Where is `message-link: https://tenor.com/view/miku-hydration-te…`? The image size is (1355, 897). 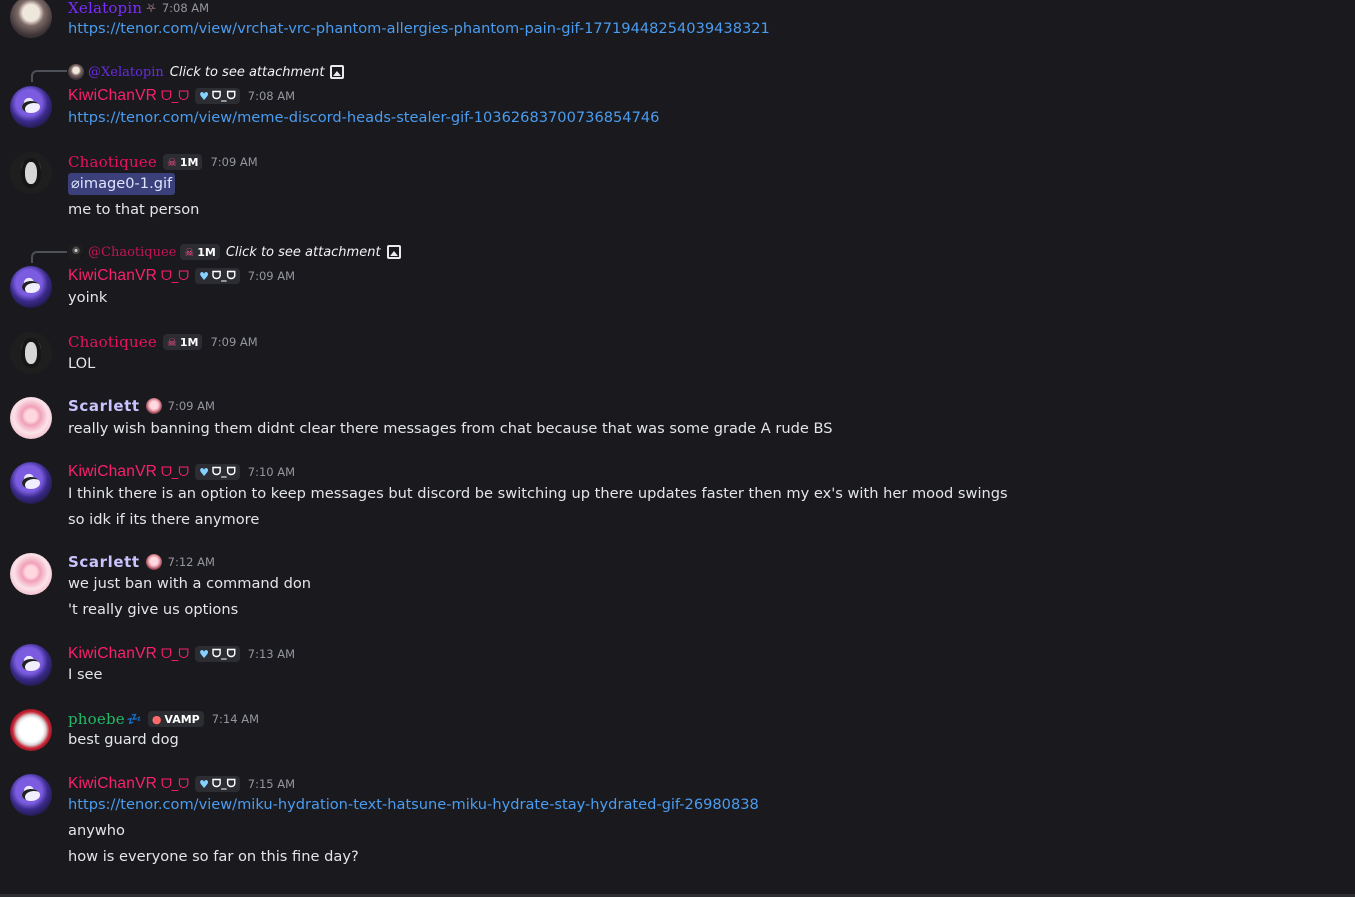 message-link: https://tenor.com/view/miku-hydration-te… is located at coordinates (413, 804).